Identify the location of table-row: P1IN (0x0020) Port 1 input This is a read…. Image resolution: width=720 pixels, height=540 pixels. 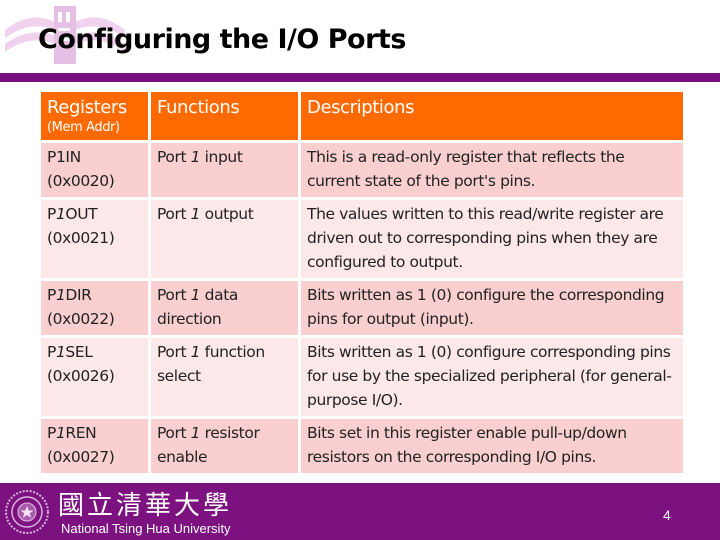
(362, 170).